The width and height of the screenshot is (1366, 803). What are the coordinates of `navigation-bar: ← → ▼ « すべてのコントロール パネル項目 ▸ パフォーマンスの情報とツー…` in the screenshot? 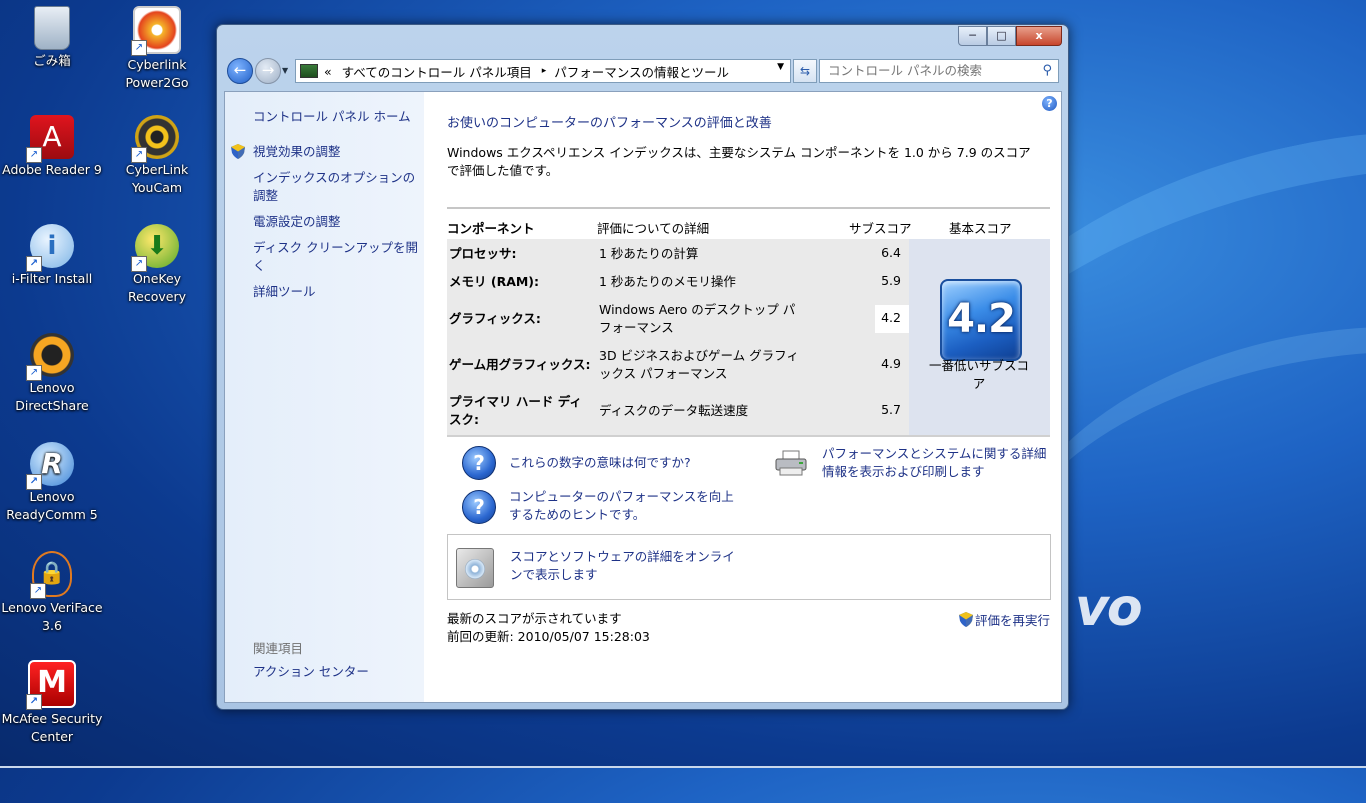 It's located at (642, 71).